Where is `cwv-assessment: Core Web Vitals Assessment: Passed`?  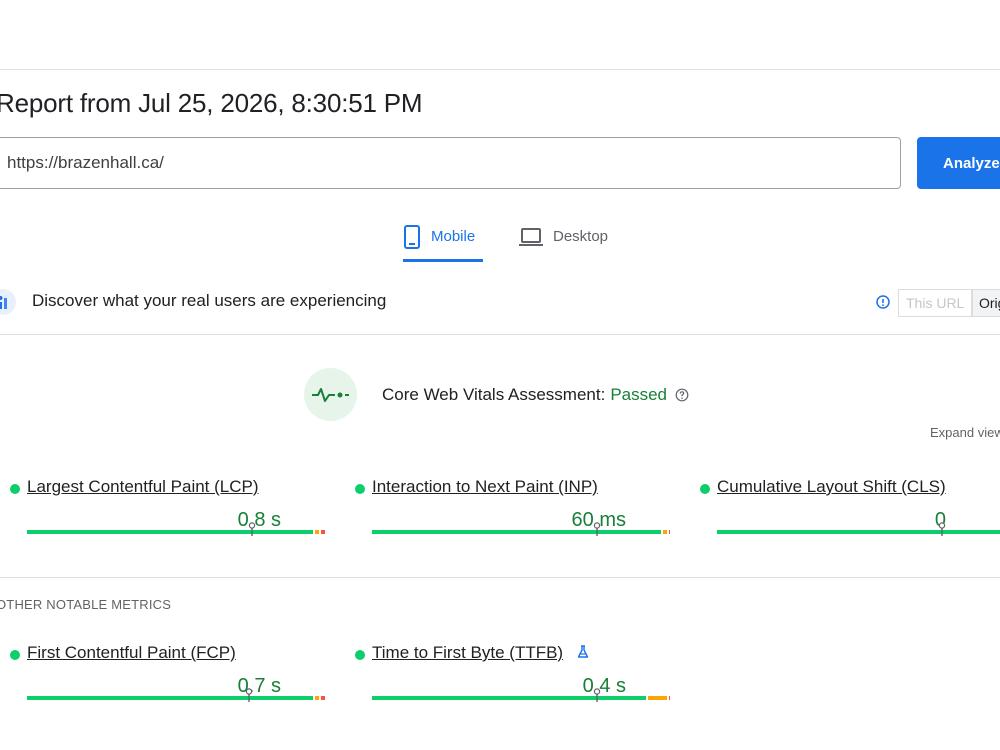
cwv-assessment: Core Web Vitals Assessment: Passed is located at coordinates (535, 395).